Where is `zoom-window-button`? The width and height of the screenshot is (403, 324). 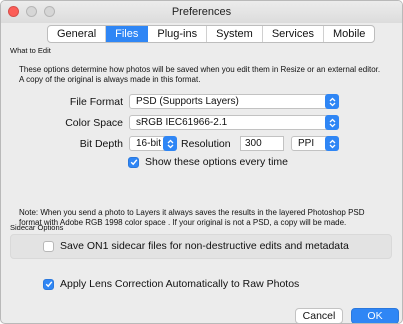
zoom-window-button is located at coordinates (49, 11).